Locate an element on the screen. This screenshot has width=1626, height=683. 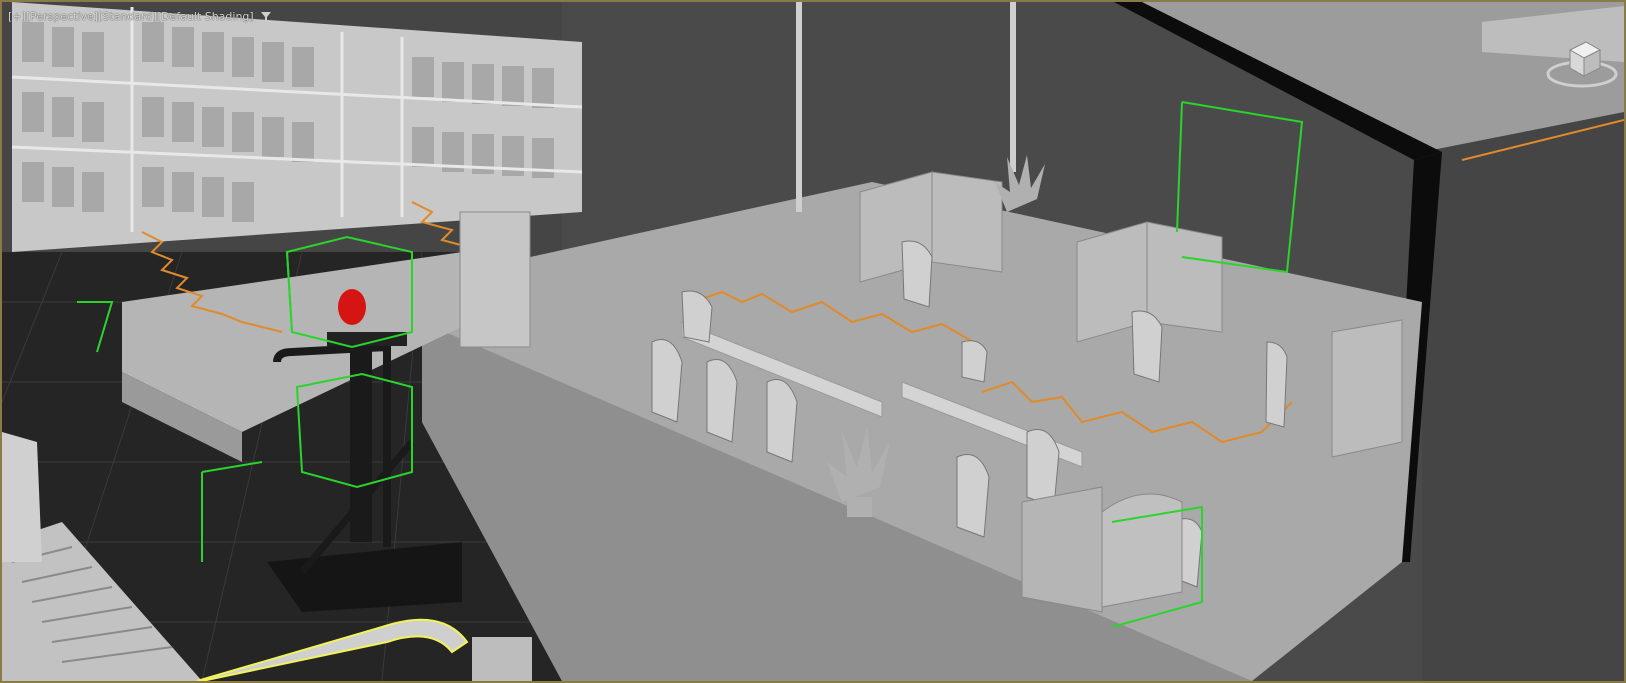
viewport-shading-menu: [Default Shading] is located at coordinates (205, 16).